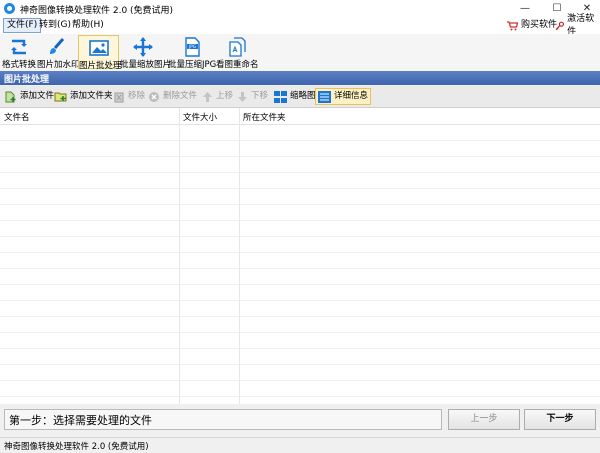  I want to click on tool-add-watermark: 图片加水印, so click(58, 52).